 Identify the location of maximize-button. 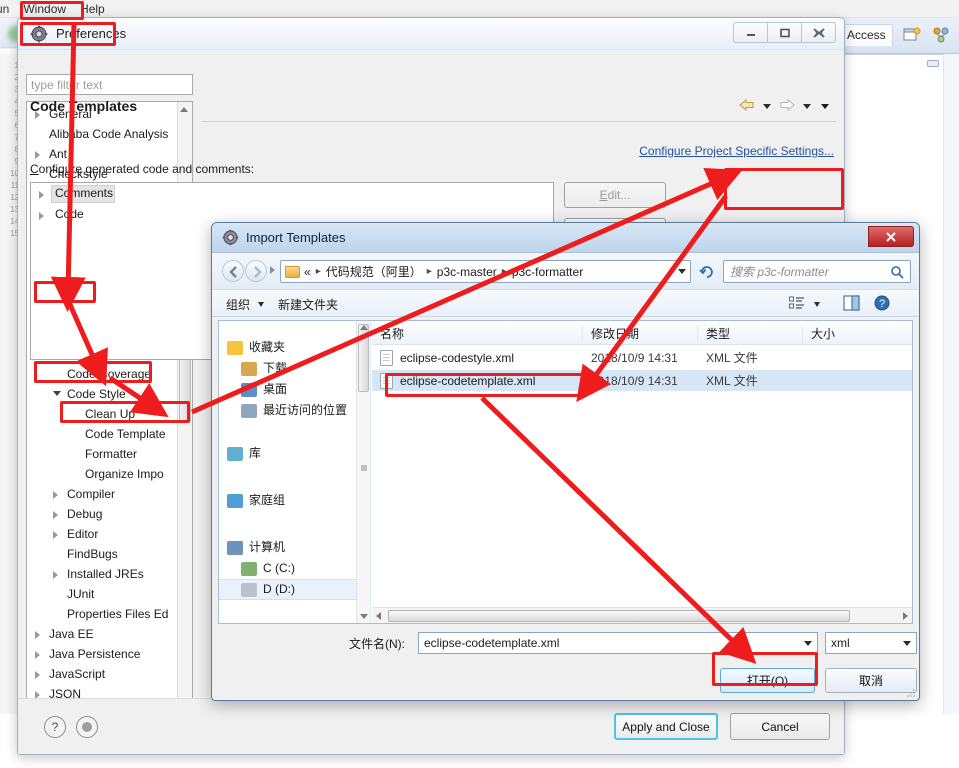
(784, 32).